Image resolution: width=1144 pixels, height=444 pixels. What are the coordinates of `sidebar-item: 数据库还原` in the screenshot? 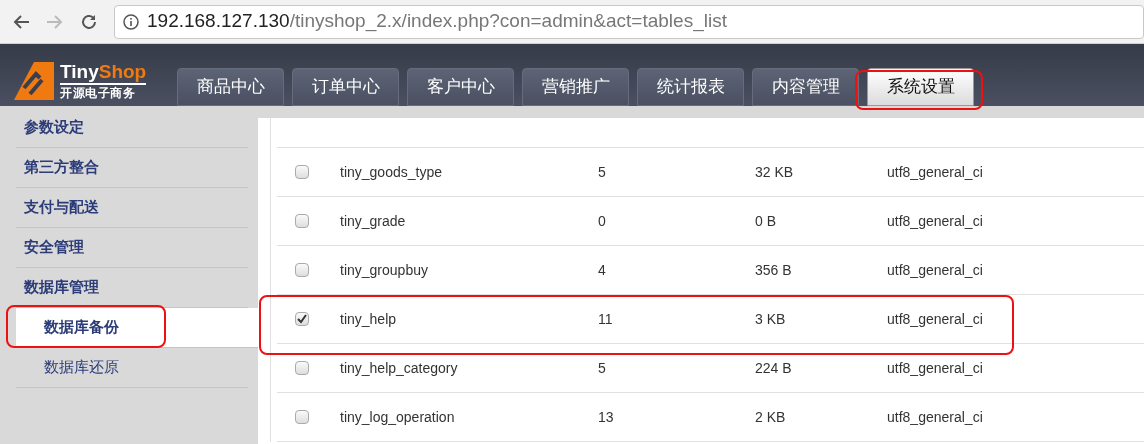 It's located at (132, 368).